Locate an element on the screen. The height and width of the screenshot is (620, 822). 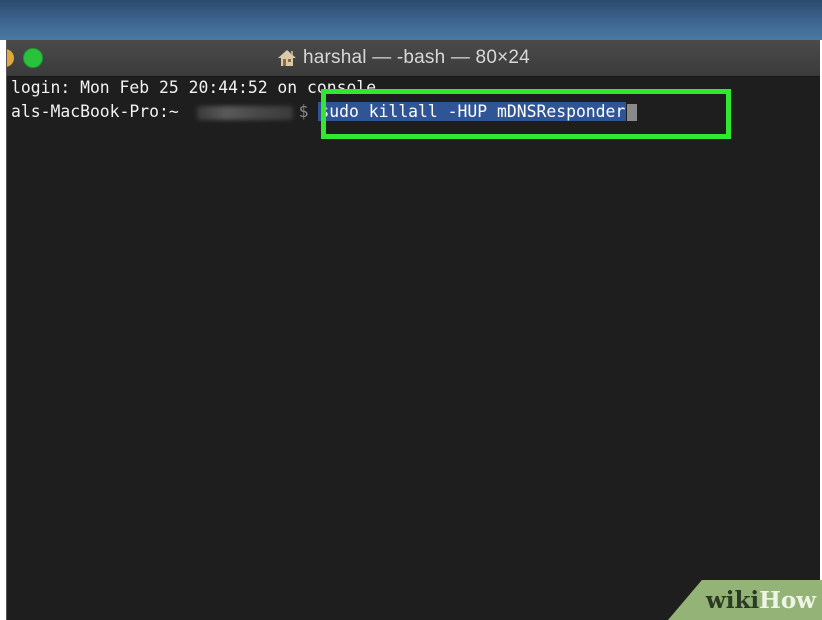
title-bar: harshal — -bash — 80×24 is located at coordinates (413, 58).